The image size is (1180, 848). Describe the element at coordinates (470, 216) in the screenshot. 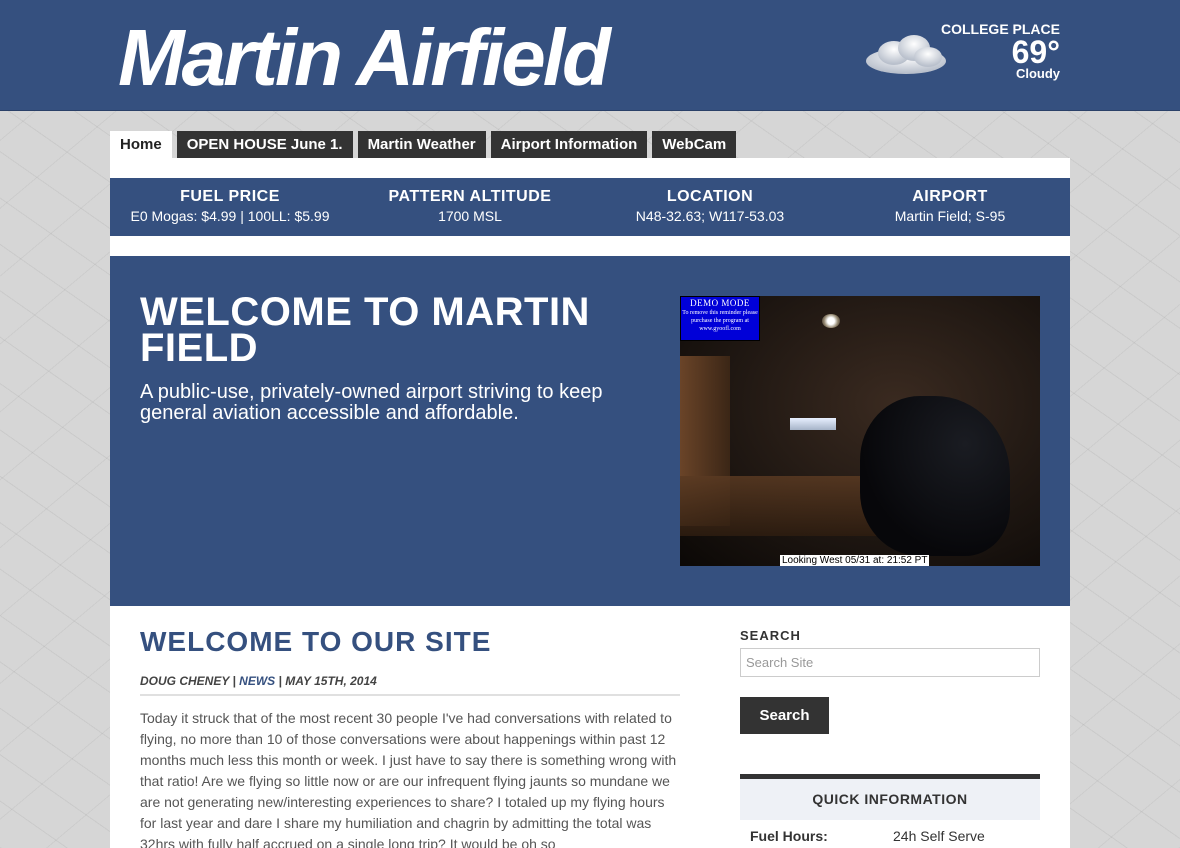

I see `info-value: 1700 MSL` at that location.